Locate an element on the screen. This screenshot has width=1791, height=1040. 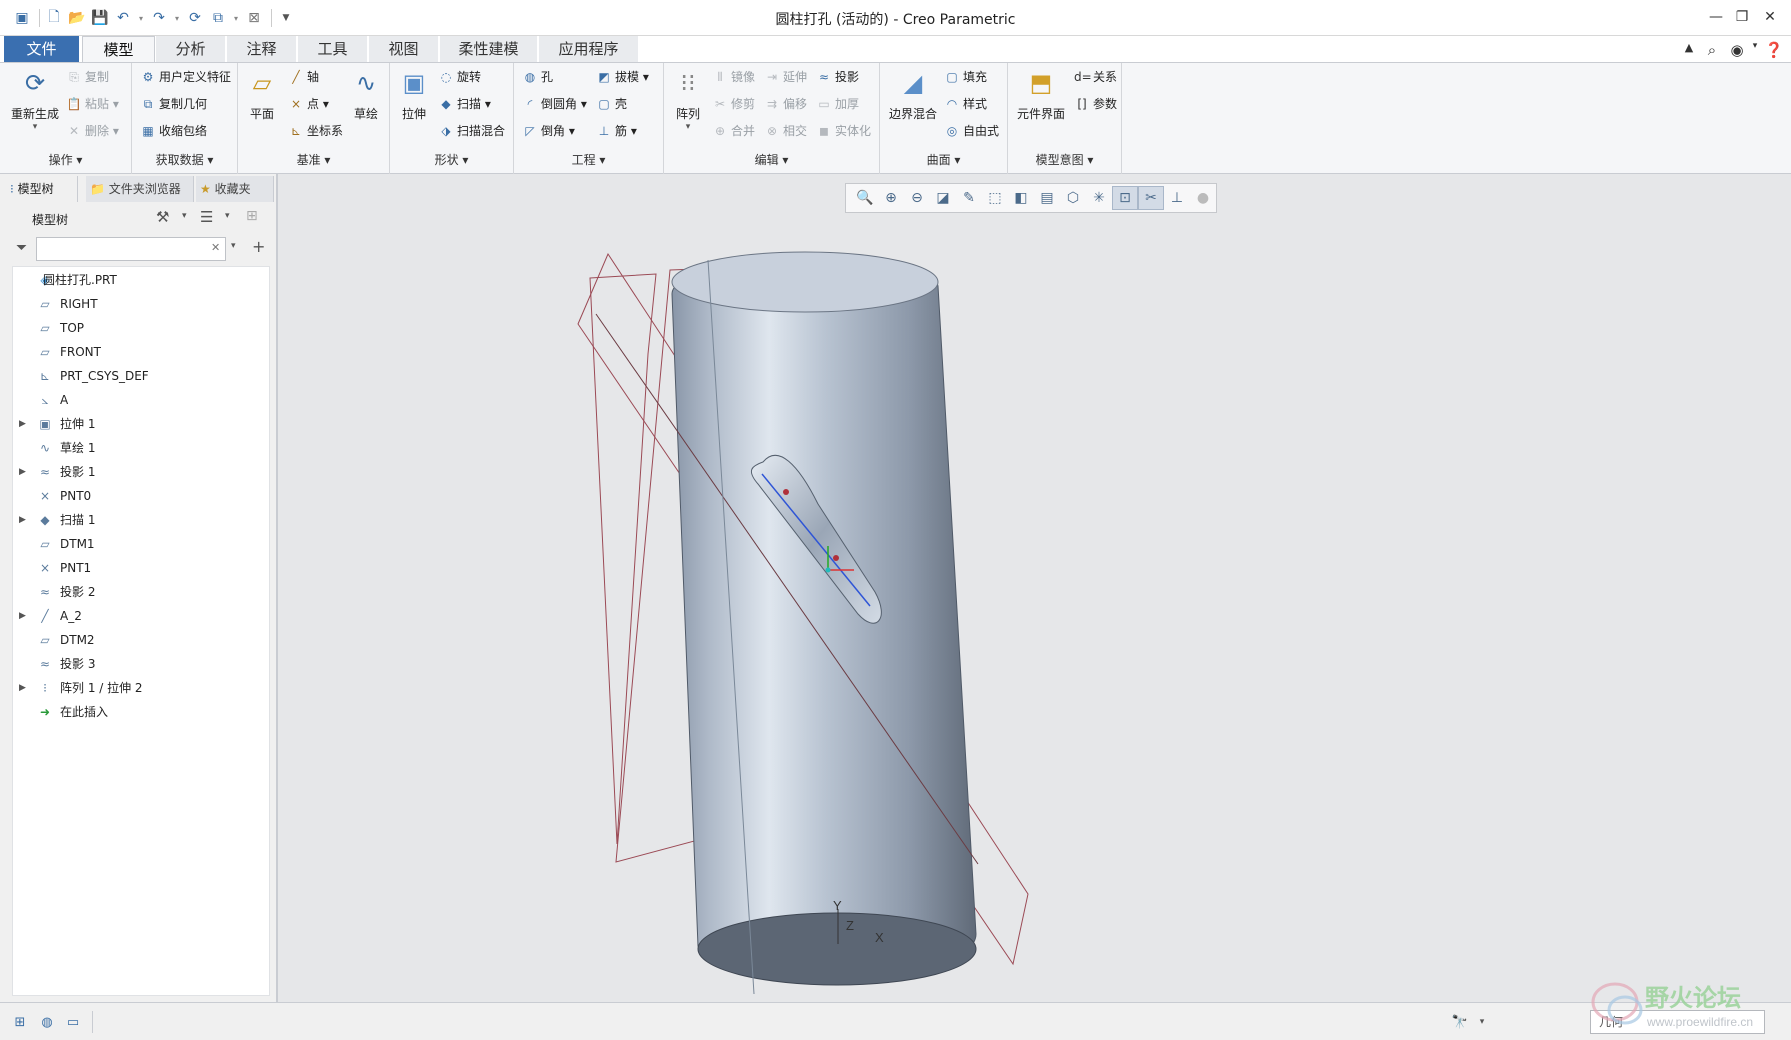
find-dropdown-icon: ▾ is located at coordinates (1482, 1022).